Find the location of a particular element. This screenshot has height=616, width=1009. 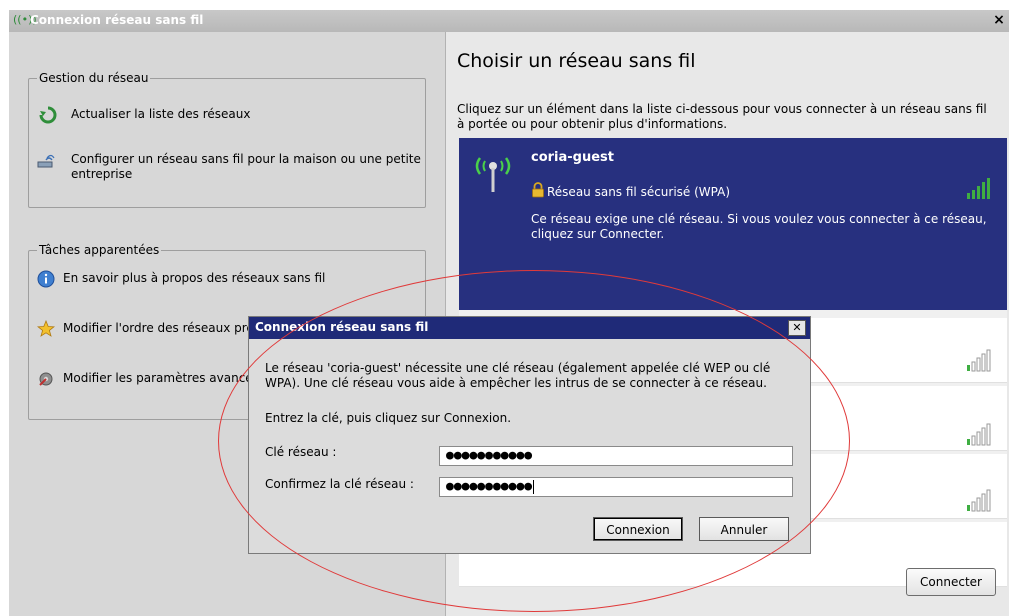

network-name: coria-guest is located at coordinates (573, 157).